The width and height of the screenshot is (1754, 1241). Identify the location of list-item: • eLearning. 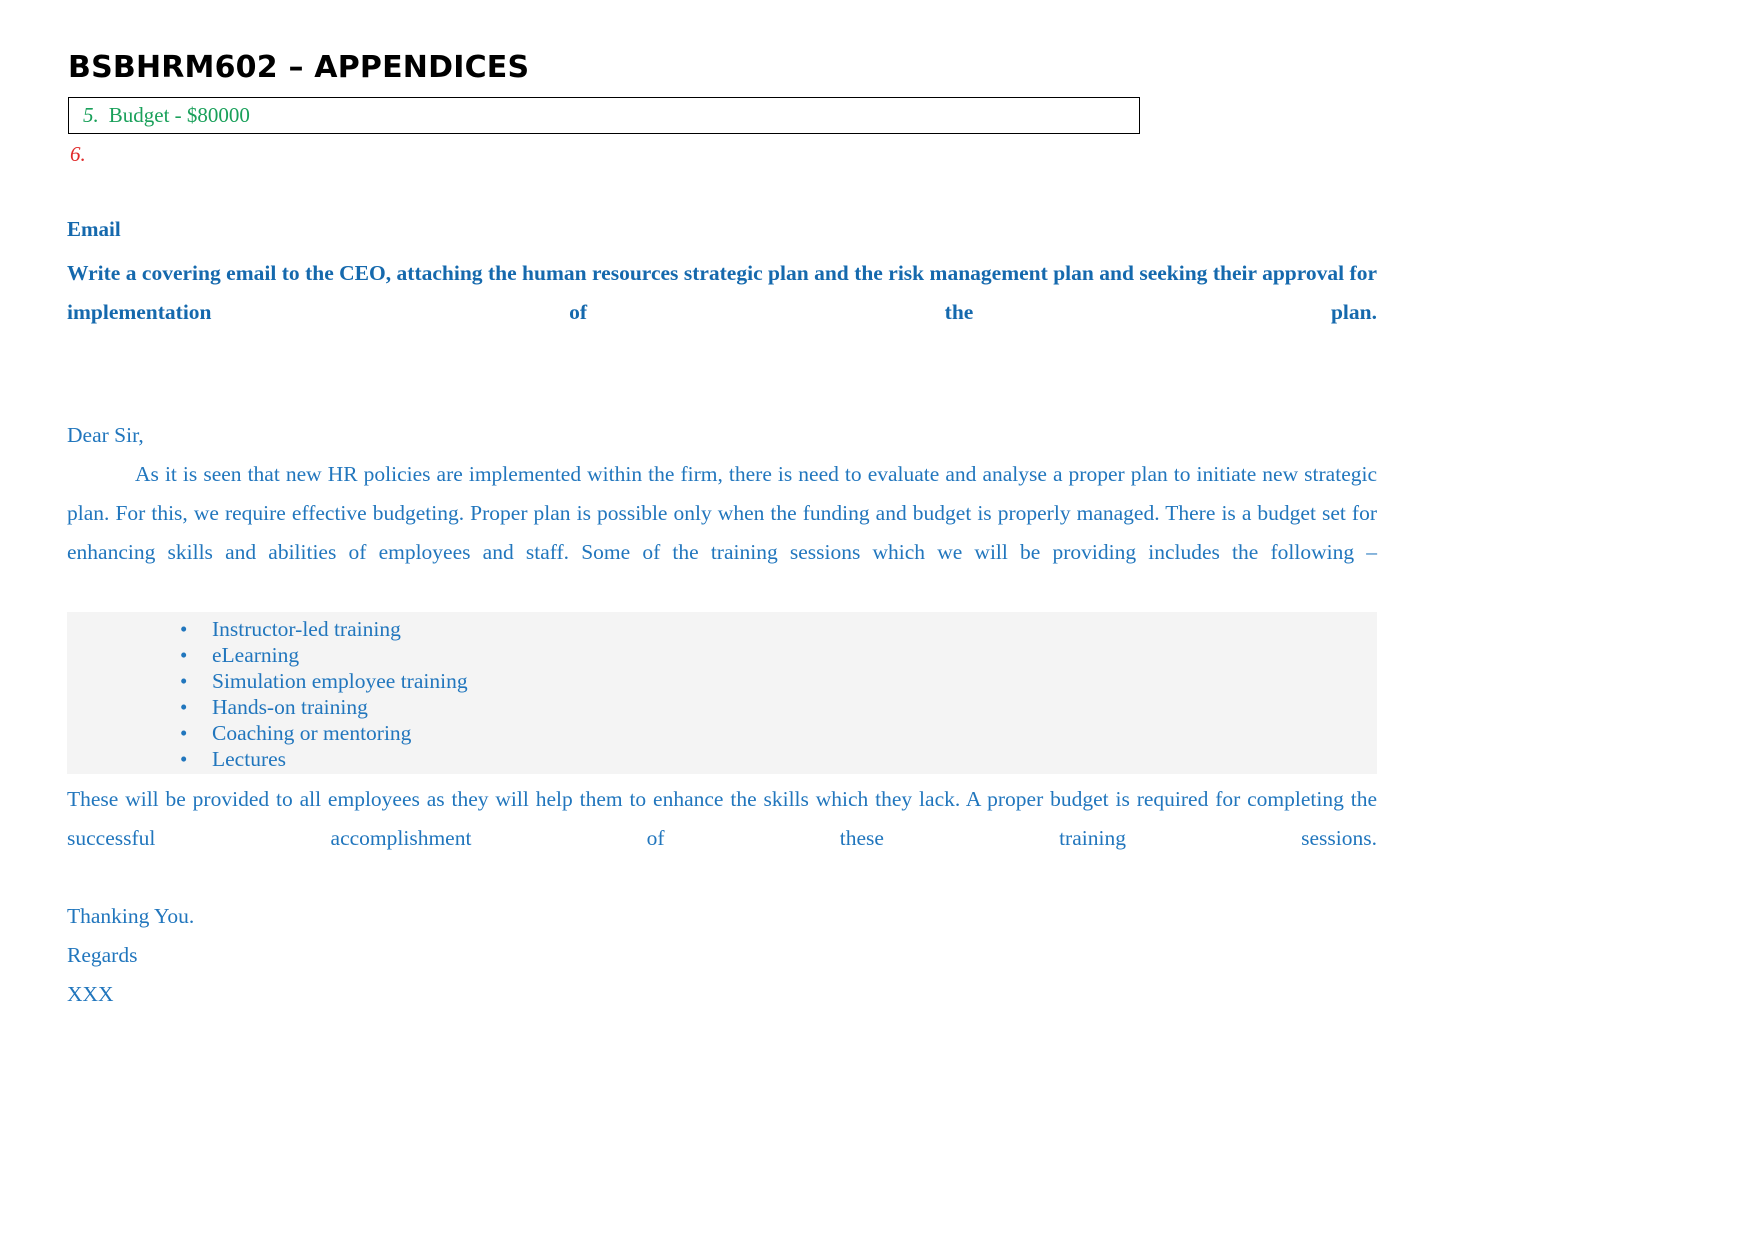
(778, 655).